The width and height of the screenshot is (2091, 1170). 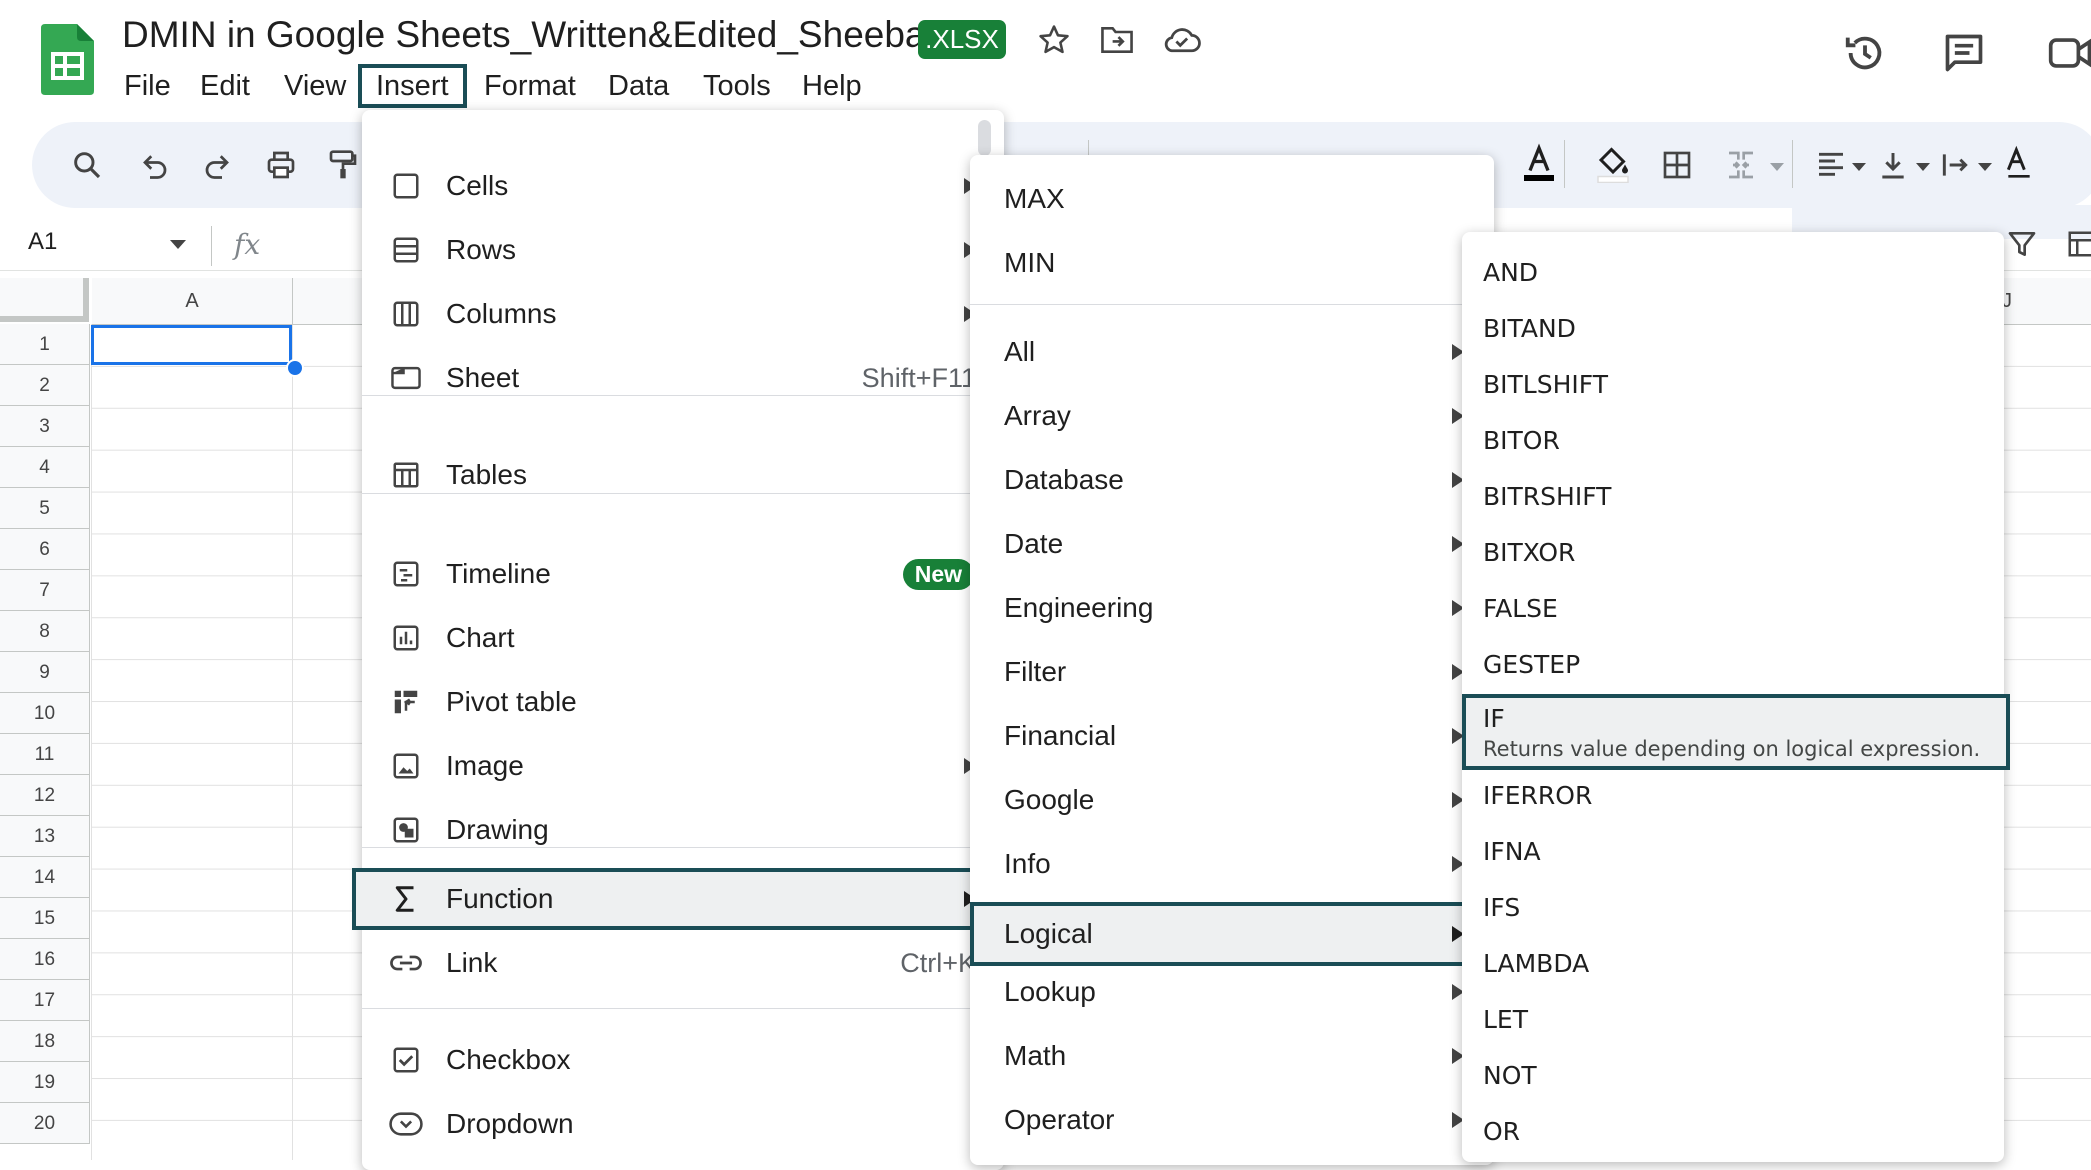 I want to click on name-box: A1, so click(x=42, y=242).